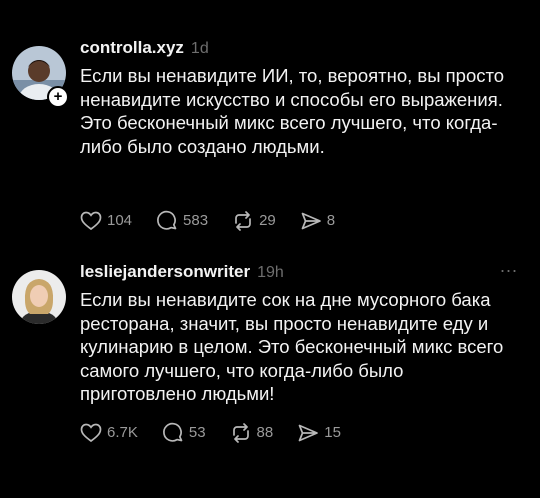 The image size is (540, 498). What do you see at coordinates (132, 48) in the screenshot?
I see `username: controlla.xyz` at bounding box center [132, 48].